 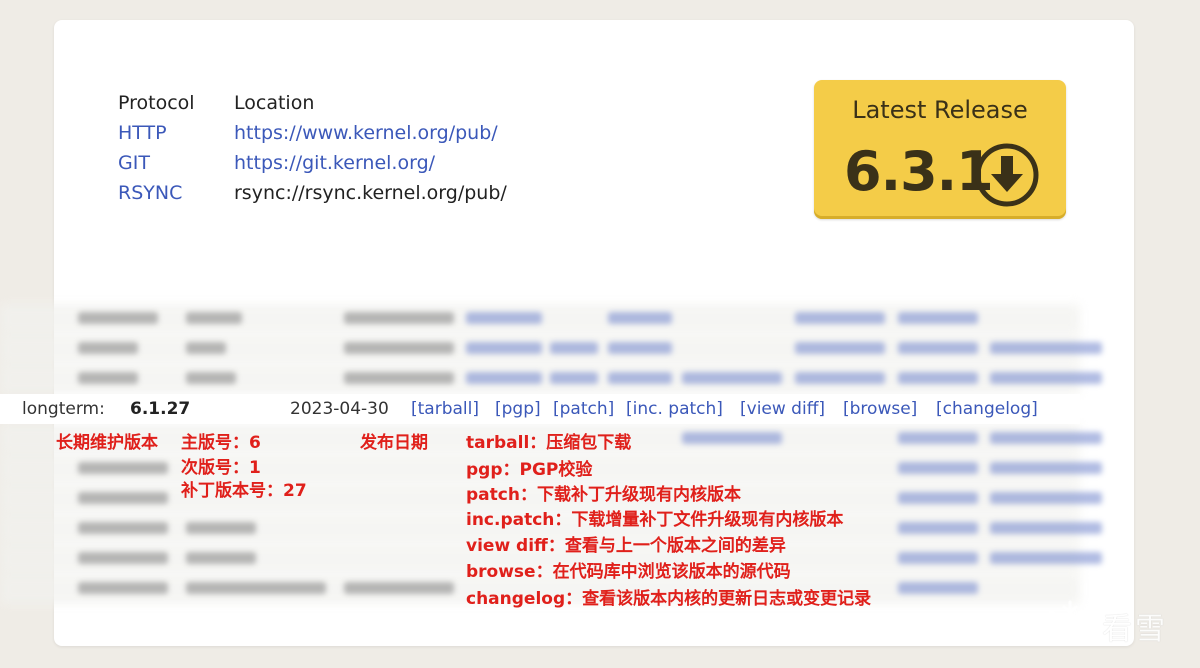 What do you see at coordinates (603, 495) in the screenshot?
I see `annotation-patch: patch：下载补丁升级现有内核版本` at bounding box center [603, 495].